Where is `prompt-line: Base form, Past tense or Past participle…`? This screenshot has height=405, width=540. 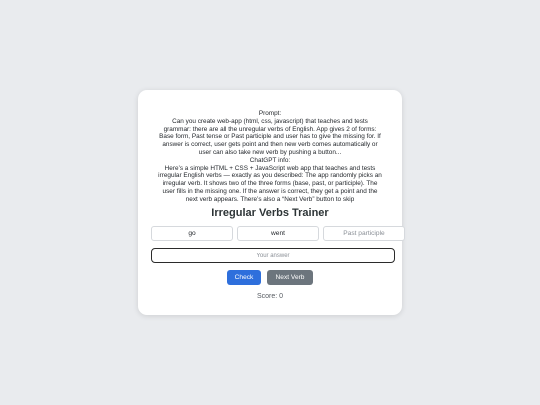
prompt-line: Base form, Past tense or Past participle… is located at coordinates (270, 137).